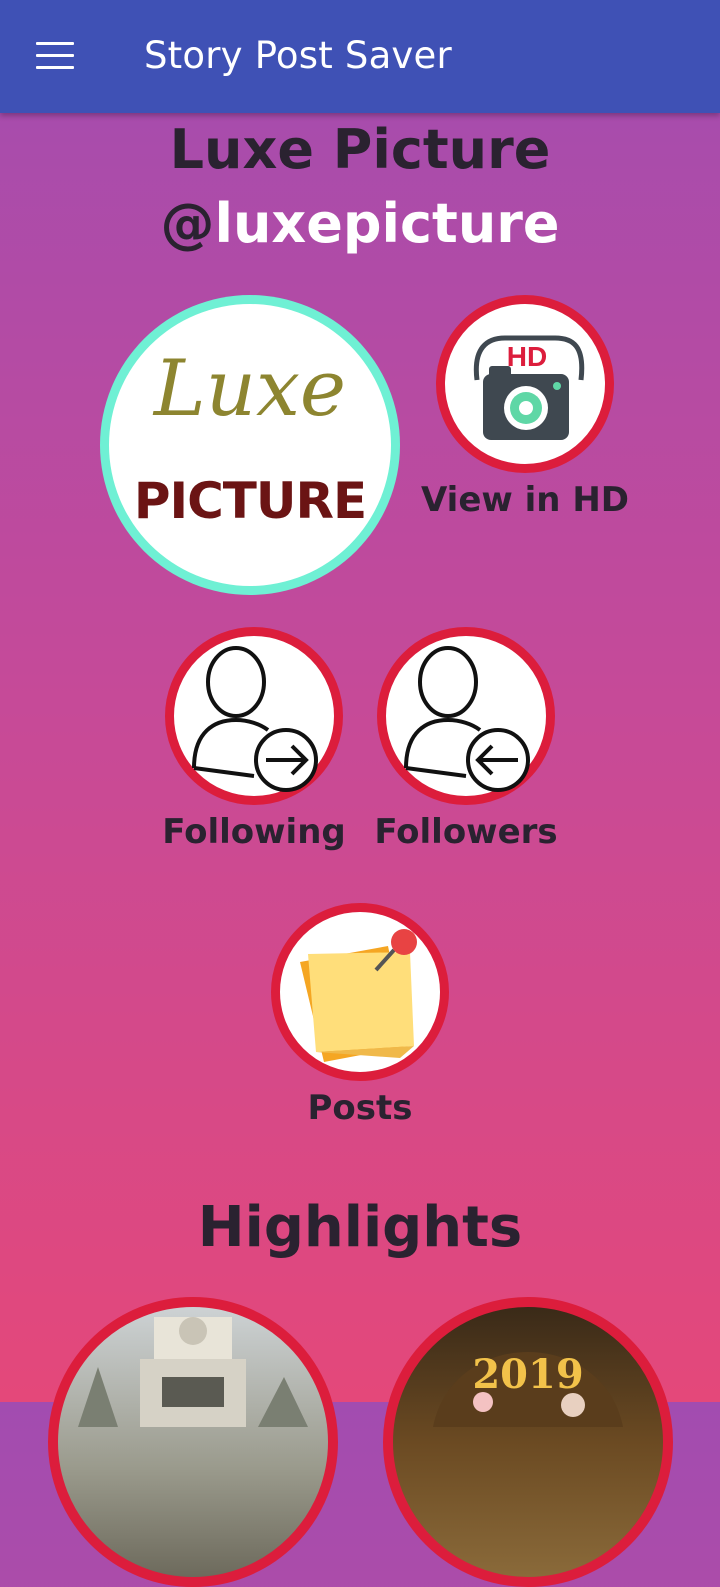 This screenshot has height=1587, width=720. What do you see at coordinates (528, 1374) in the screenshot?
I see `highlight-year: 2019` at bounding box center [528, 1374].